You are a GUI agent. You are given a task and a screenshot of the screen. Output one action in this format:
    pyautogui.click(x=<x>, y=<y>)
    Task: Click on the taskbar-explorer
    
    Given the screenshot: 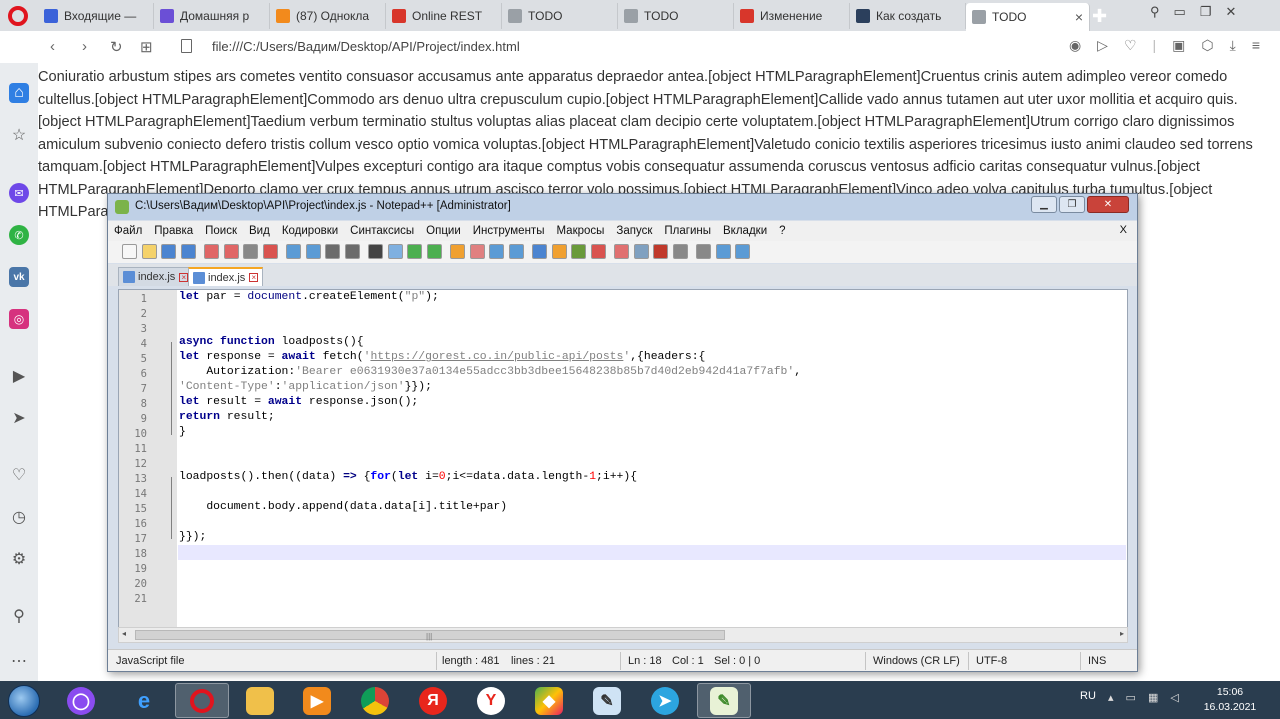 What is the action you would take?
    pyautogui.click(x=260, y=700)
    